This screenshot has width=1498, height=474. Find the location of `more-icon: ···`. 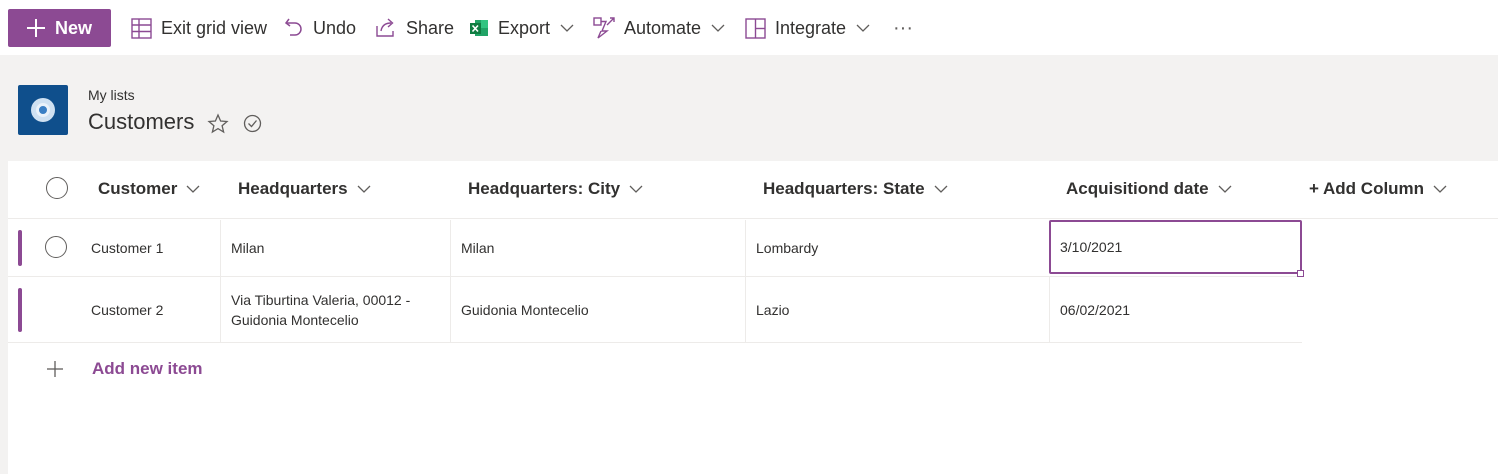

more-icon: ··· is located at coordinates (903, 27).